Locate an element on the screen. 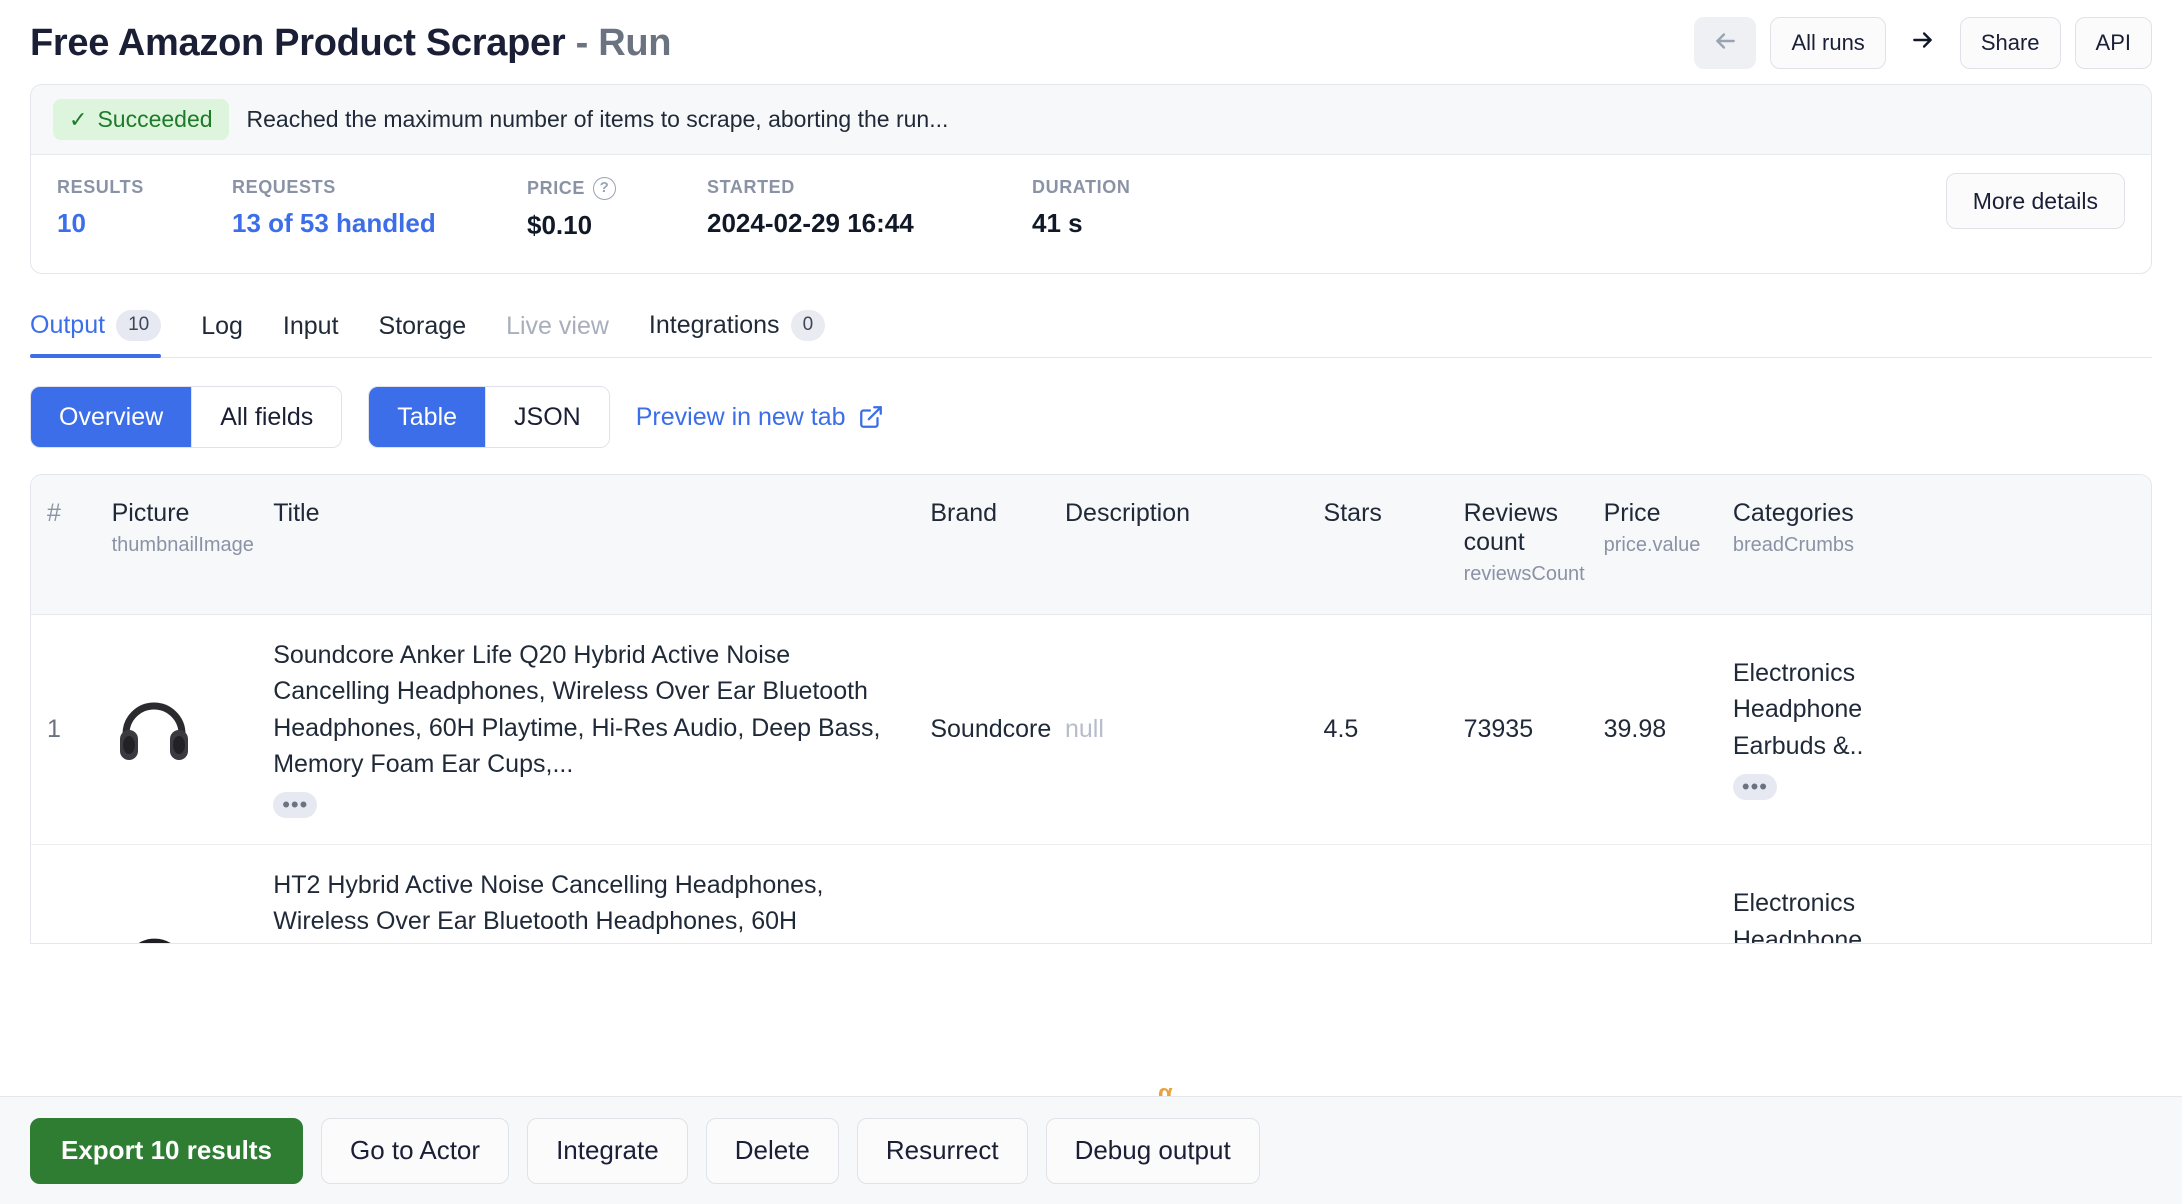  stat-price-label: PRICE ? is located at coordinates (617, 188).